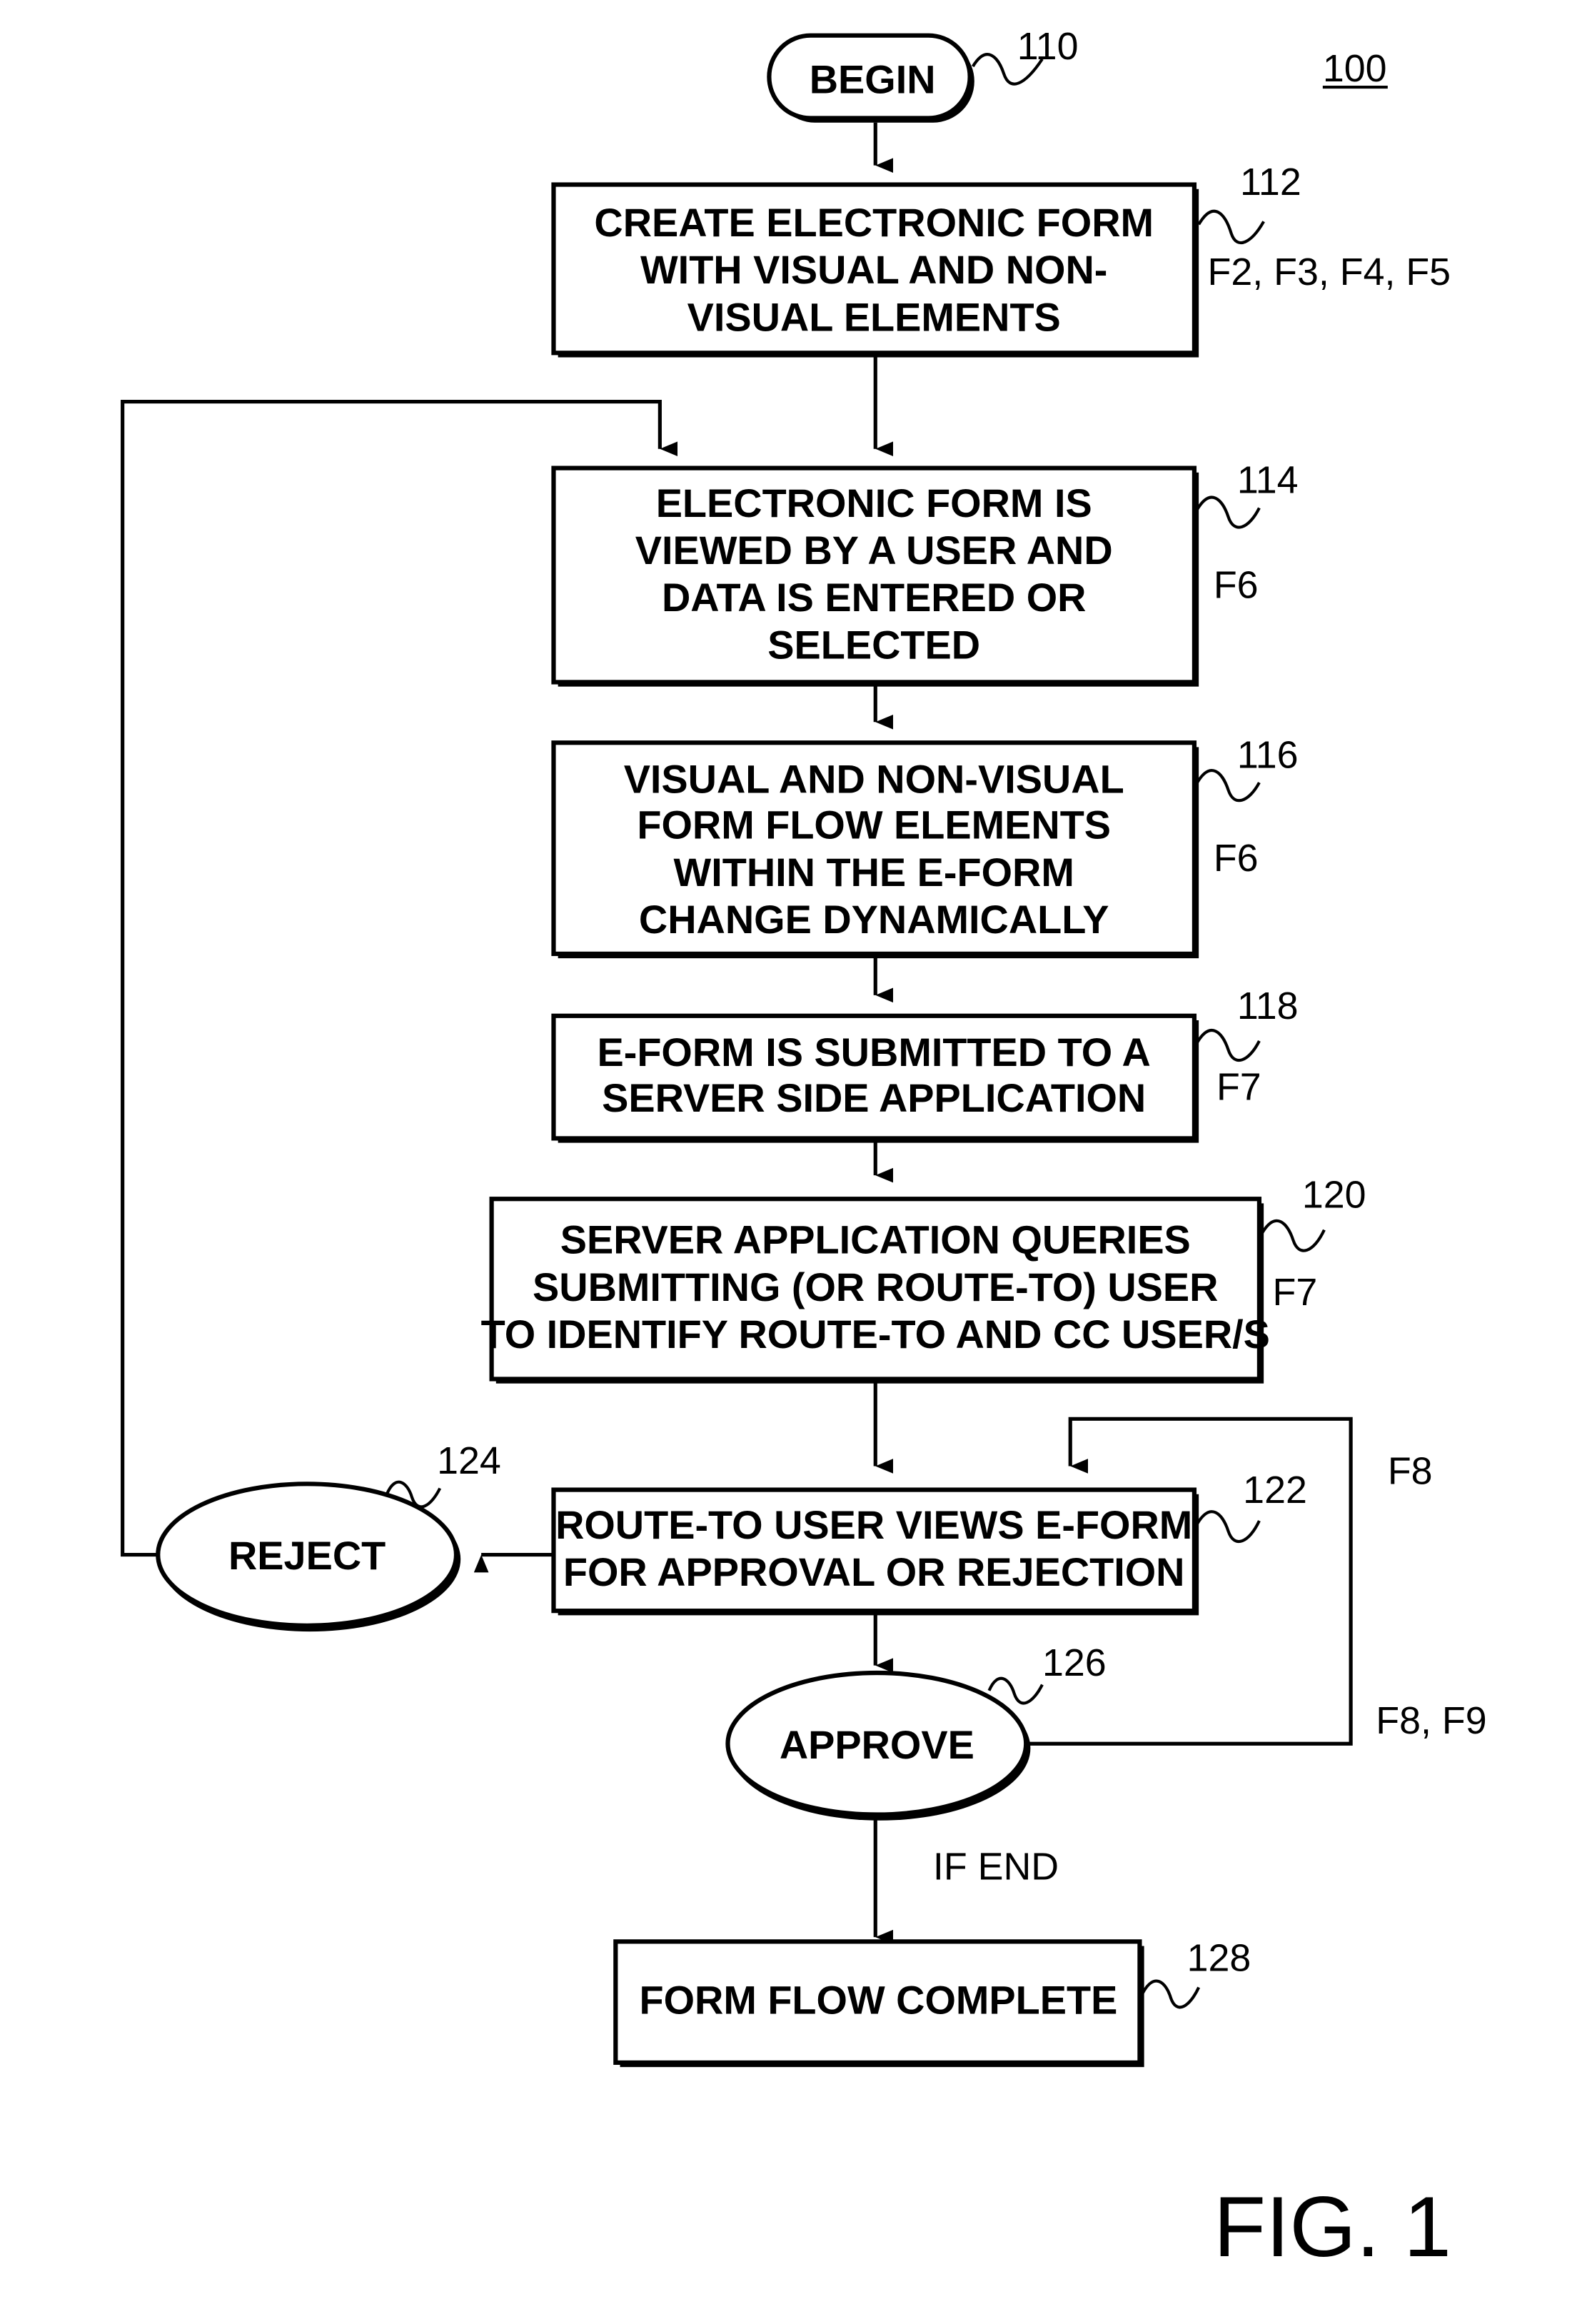 The width and height of the screenshot is (1587, 2324). What do you see at coordinates (1236, 586) in the screenshot?
I see `figs-114: F6` at bounding box center [1236, 586].